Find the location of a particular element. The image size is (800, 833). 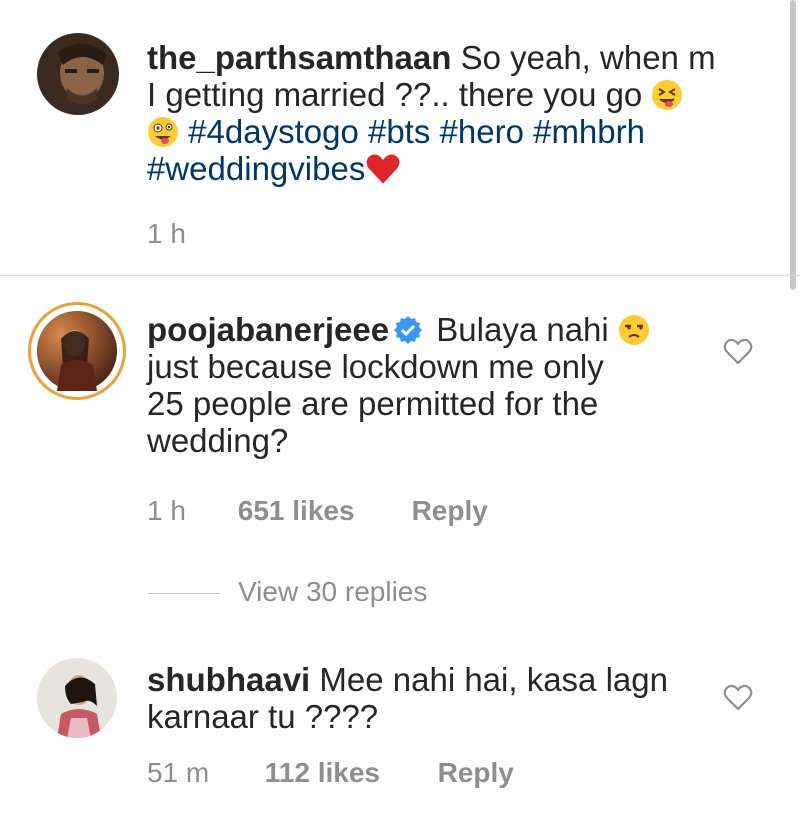

view-replies-button: View 30 replies is located at coordinates (287, 592).